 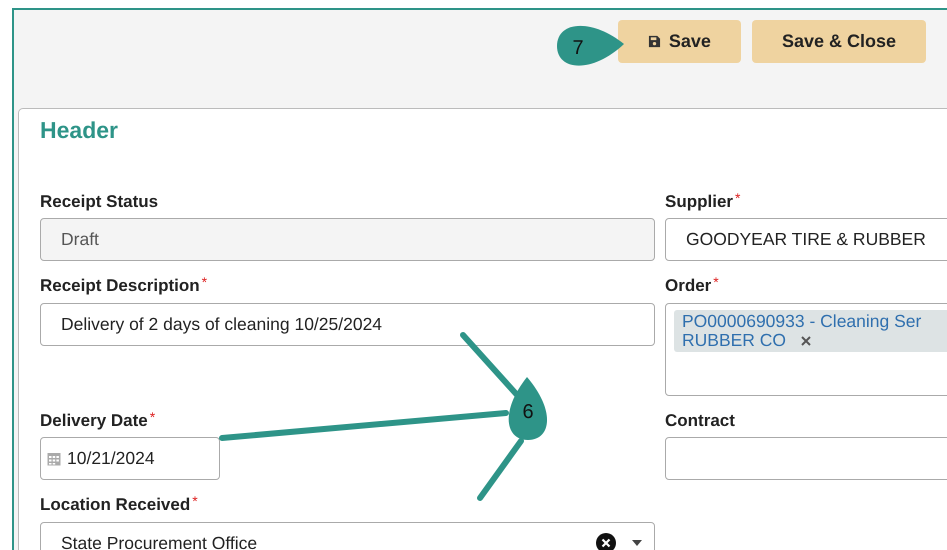 I want to click on section-title: Header, so click(x=79, y=131).